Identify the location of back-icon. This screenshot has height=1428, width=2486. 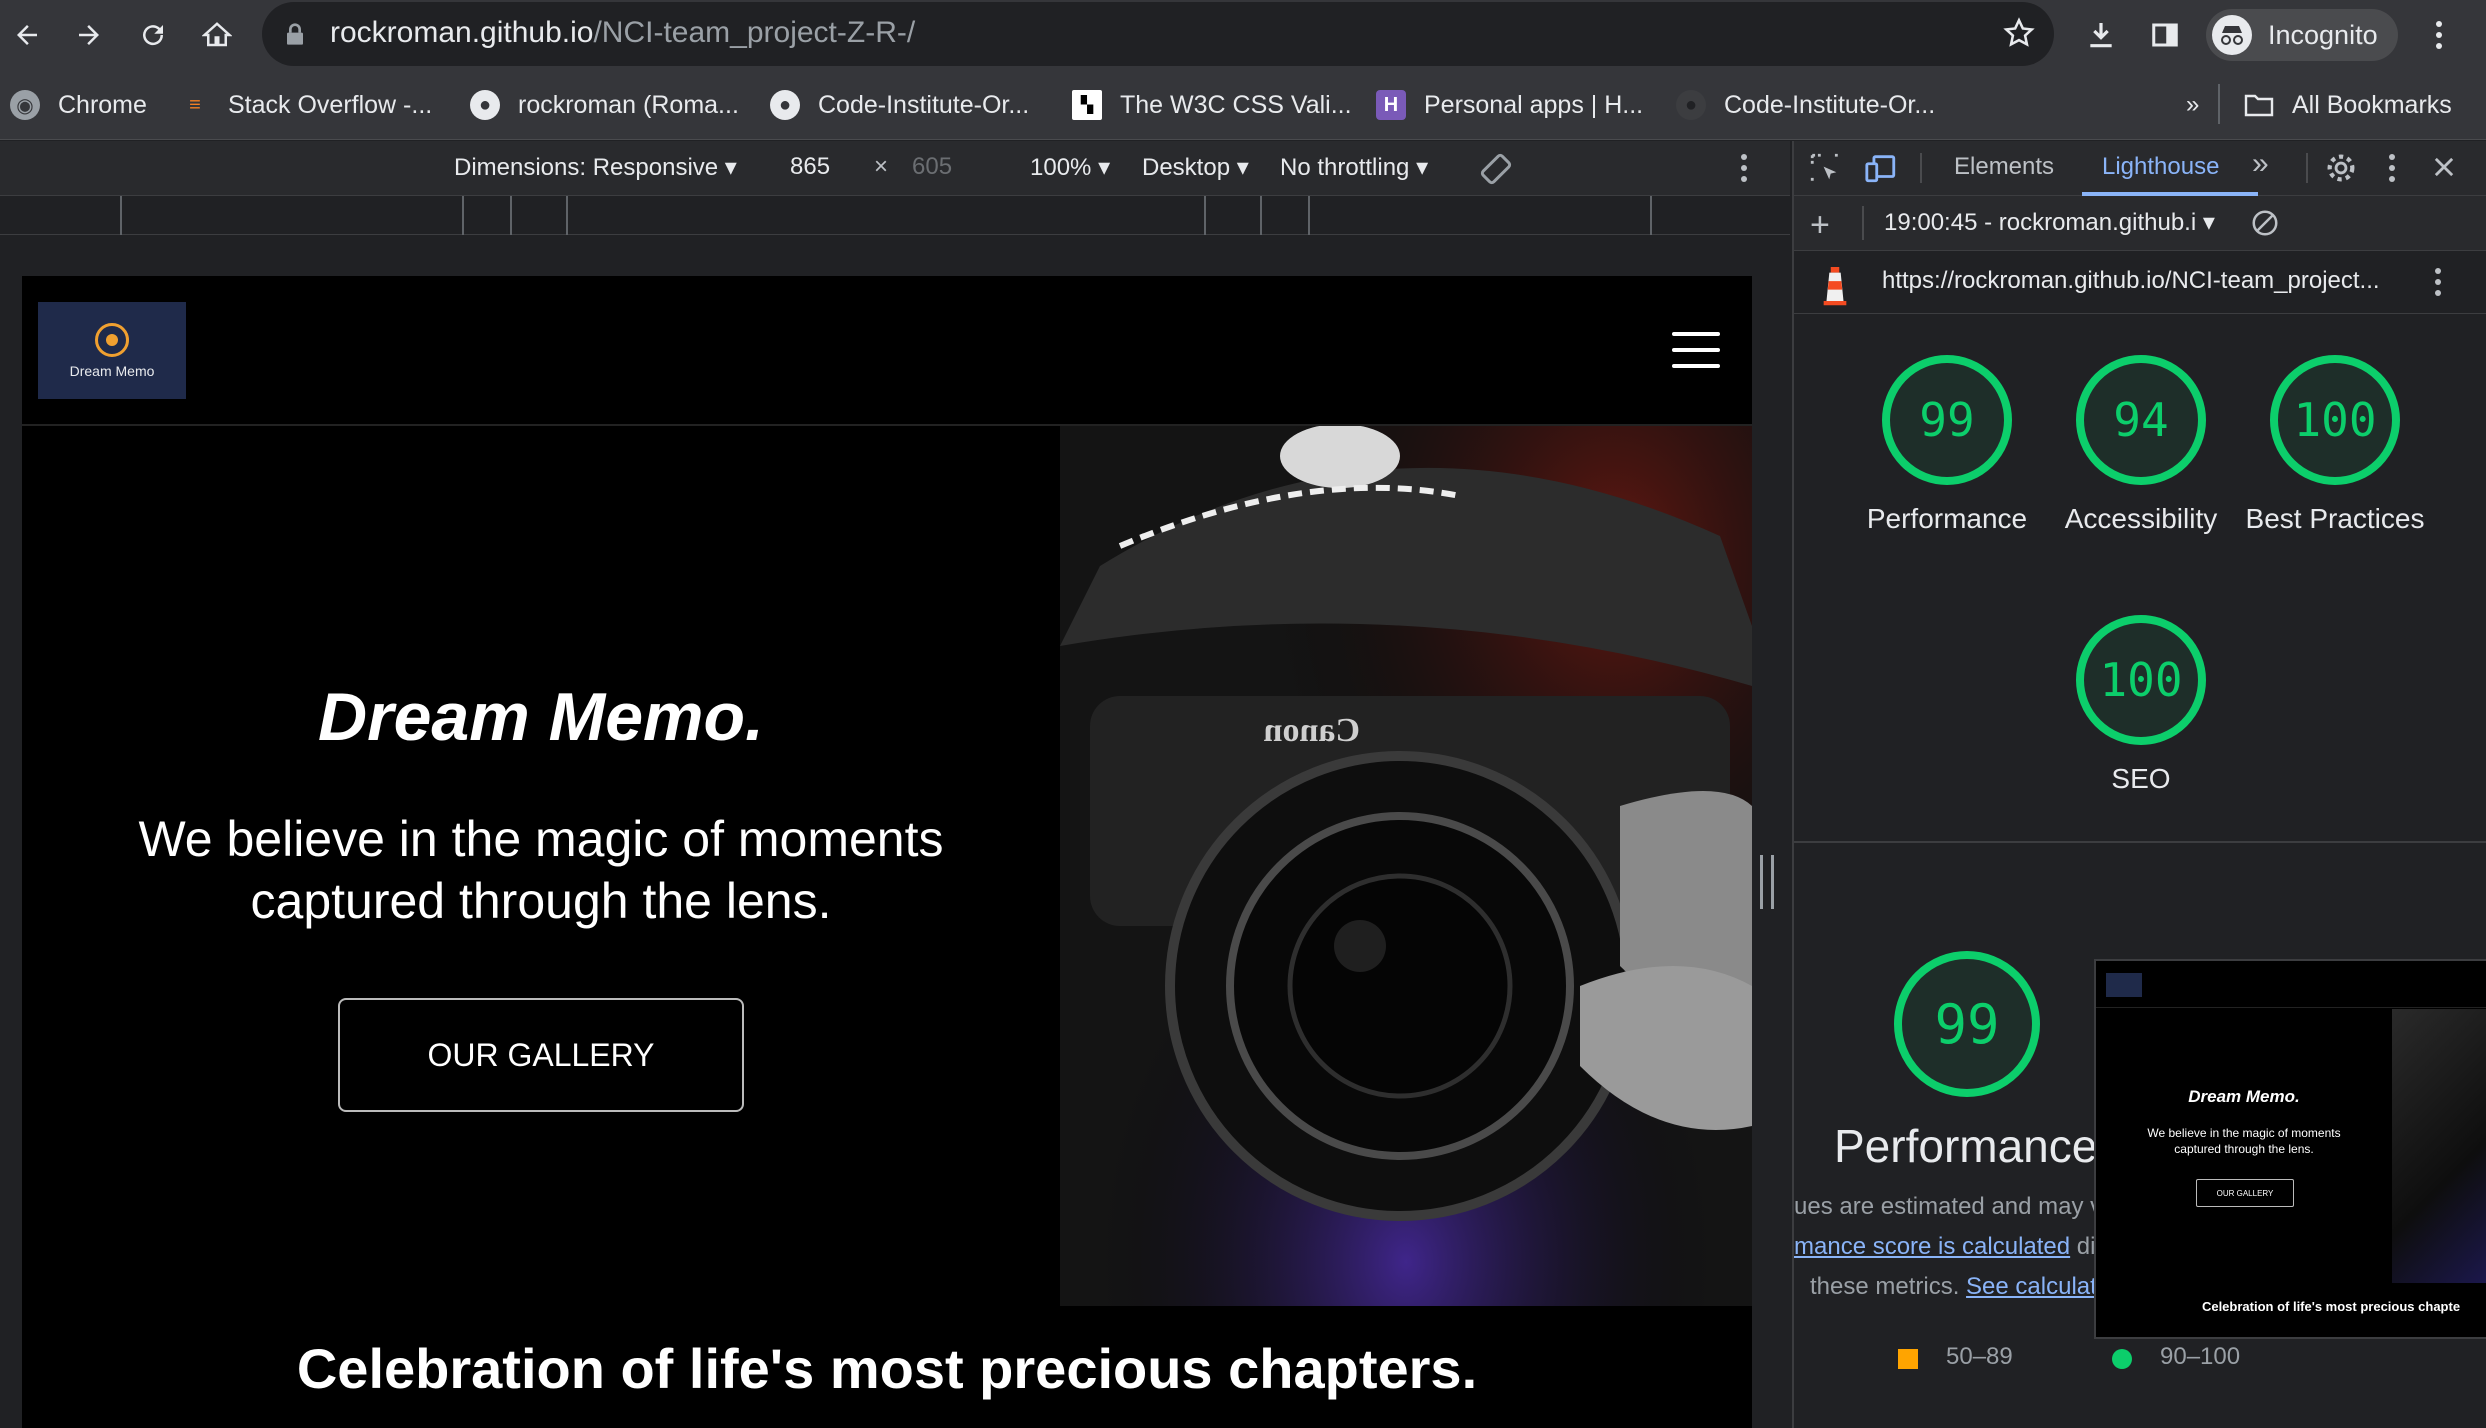
(27, 35).